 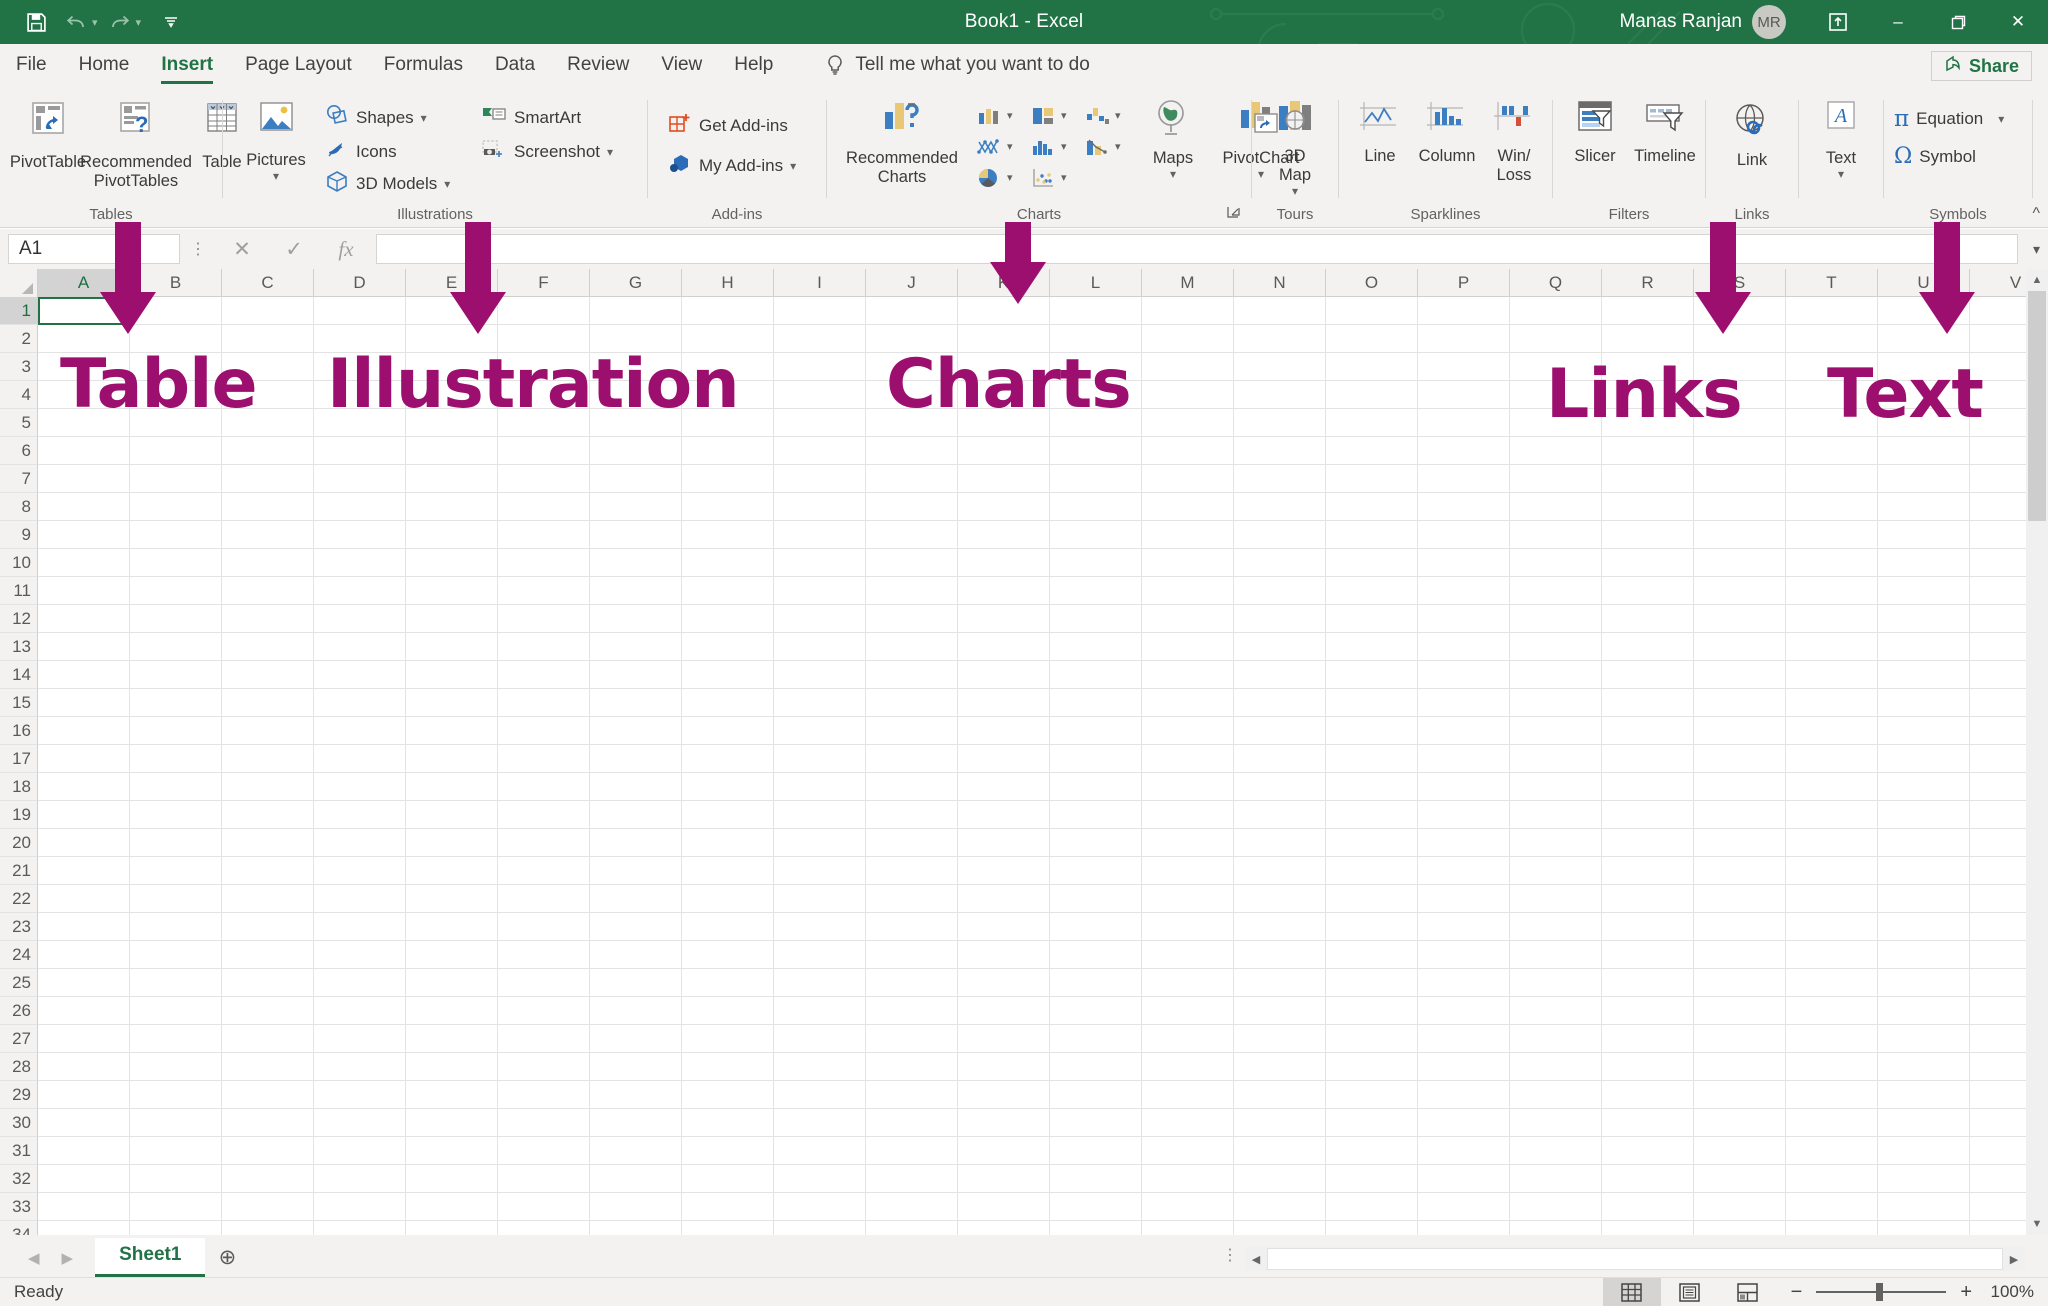 I want to click on cell-D16, so click(x=360, y=731).